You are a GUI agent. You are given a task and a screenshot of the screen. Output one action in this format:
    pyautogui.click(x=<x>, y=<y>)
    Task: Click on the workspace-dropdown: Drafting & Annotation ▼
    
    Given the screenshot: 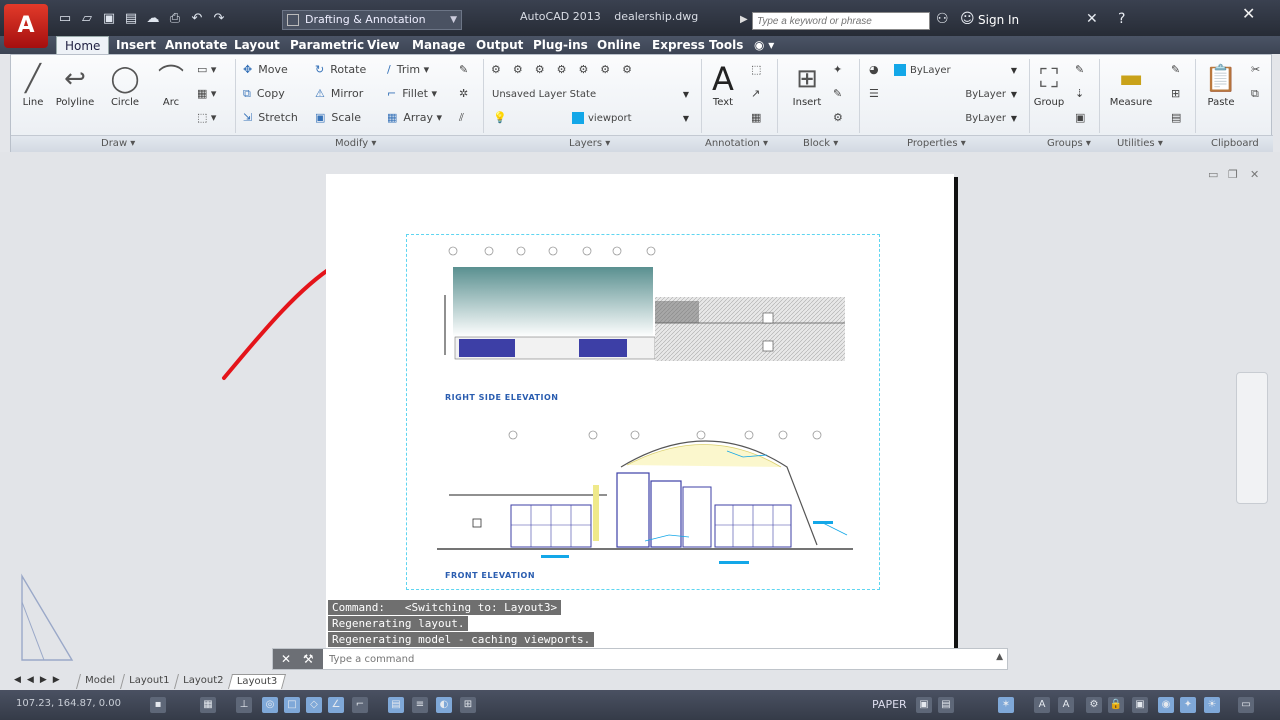 What is the action you would take?
    pyautogui.click(x=372, y=20)
    